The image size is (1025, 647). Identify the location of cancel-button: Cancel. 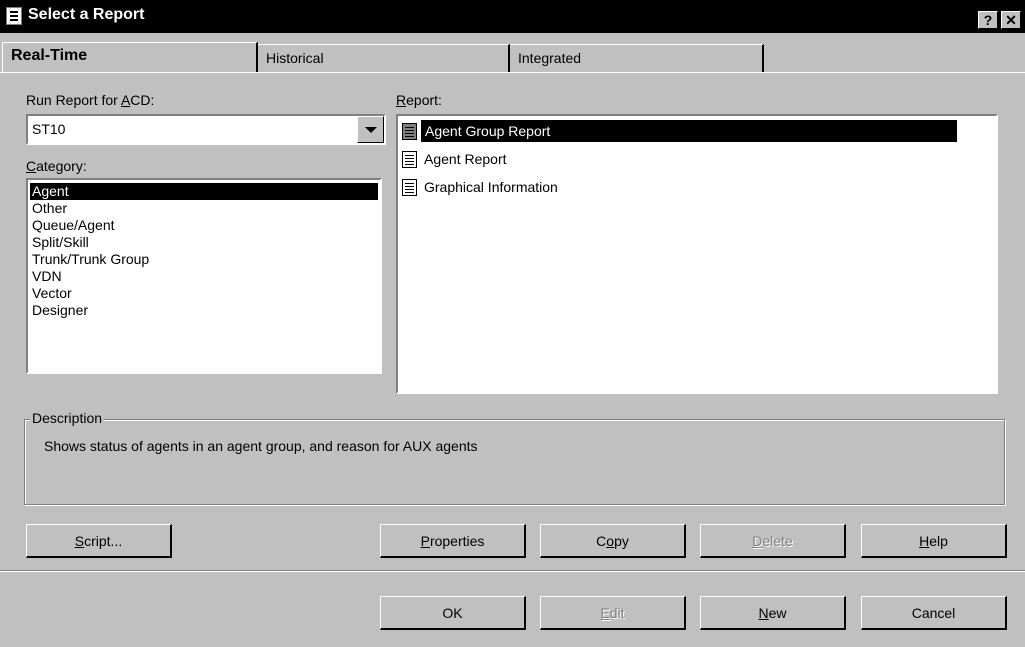
(934, 613).